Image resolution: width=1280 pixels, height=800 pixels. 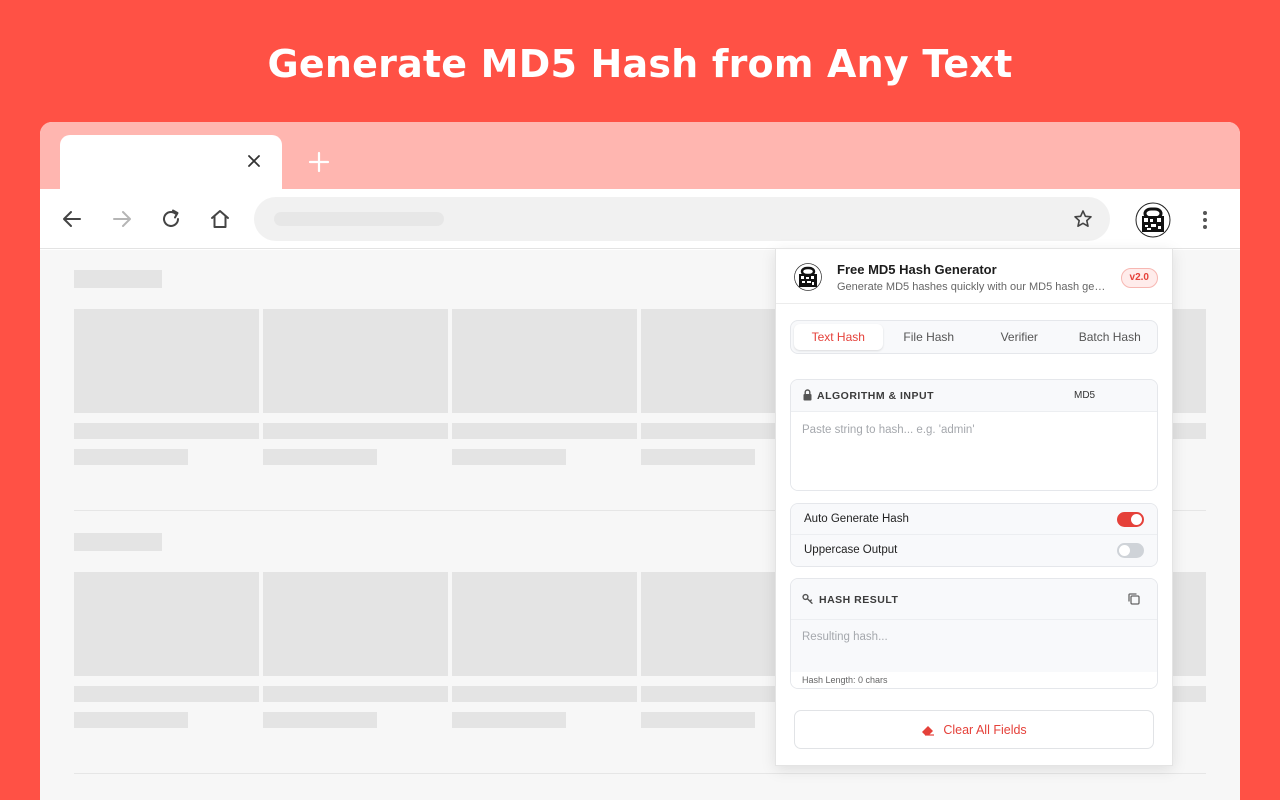 I want to click on option-auto-generate: Auto Generate Hash, so click(x=974, y=519).